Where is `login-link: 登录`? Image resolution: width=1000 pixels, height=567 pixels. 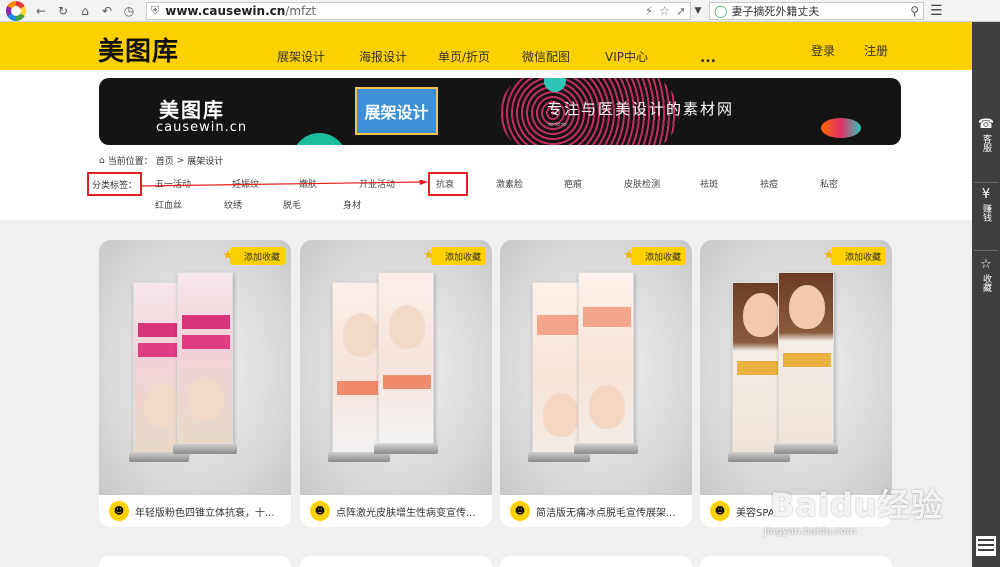
login-link: 登录 is located at coordinates (823, 50).